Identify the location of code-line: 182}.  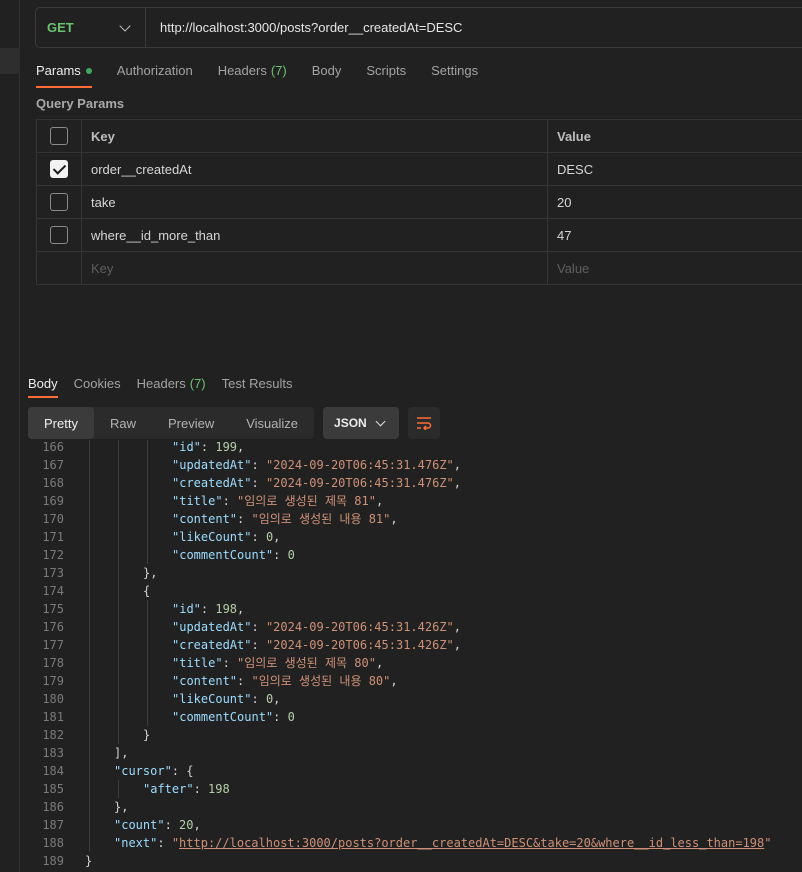
(411, 735).